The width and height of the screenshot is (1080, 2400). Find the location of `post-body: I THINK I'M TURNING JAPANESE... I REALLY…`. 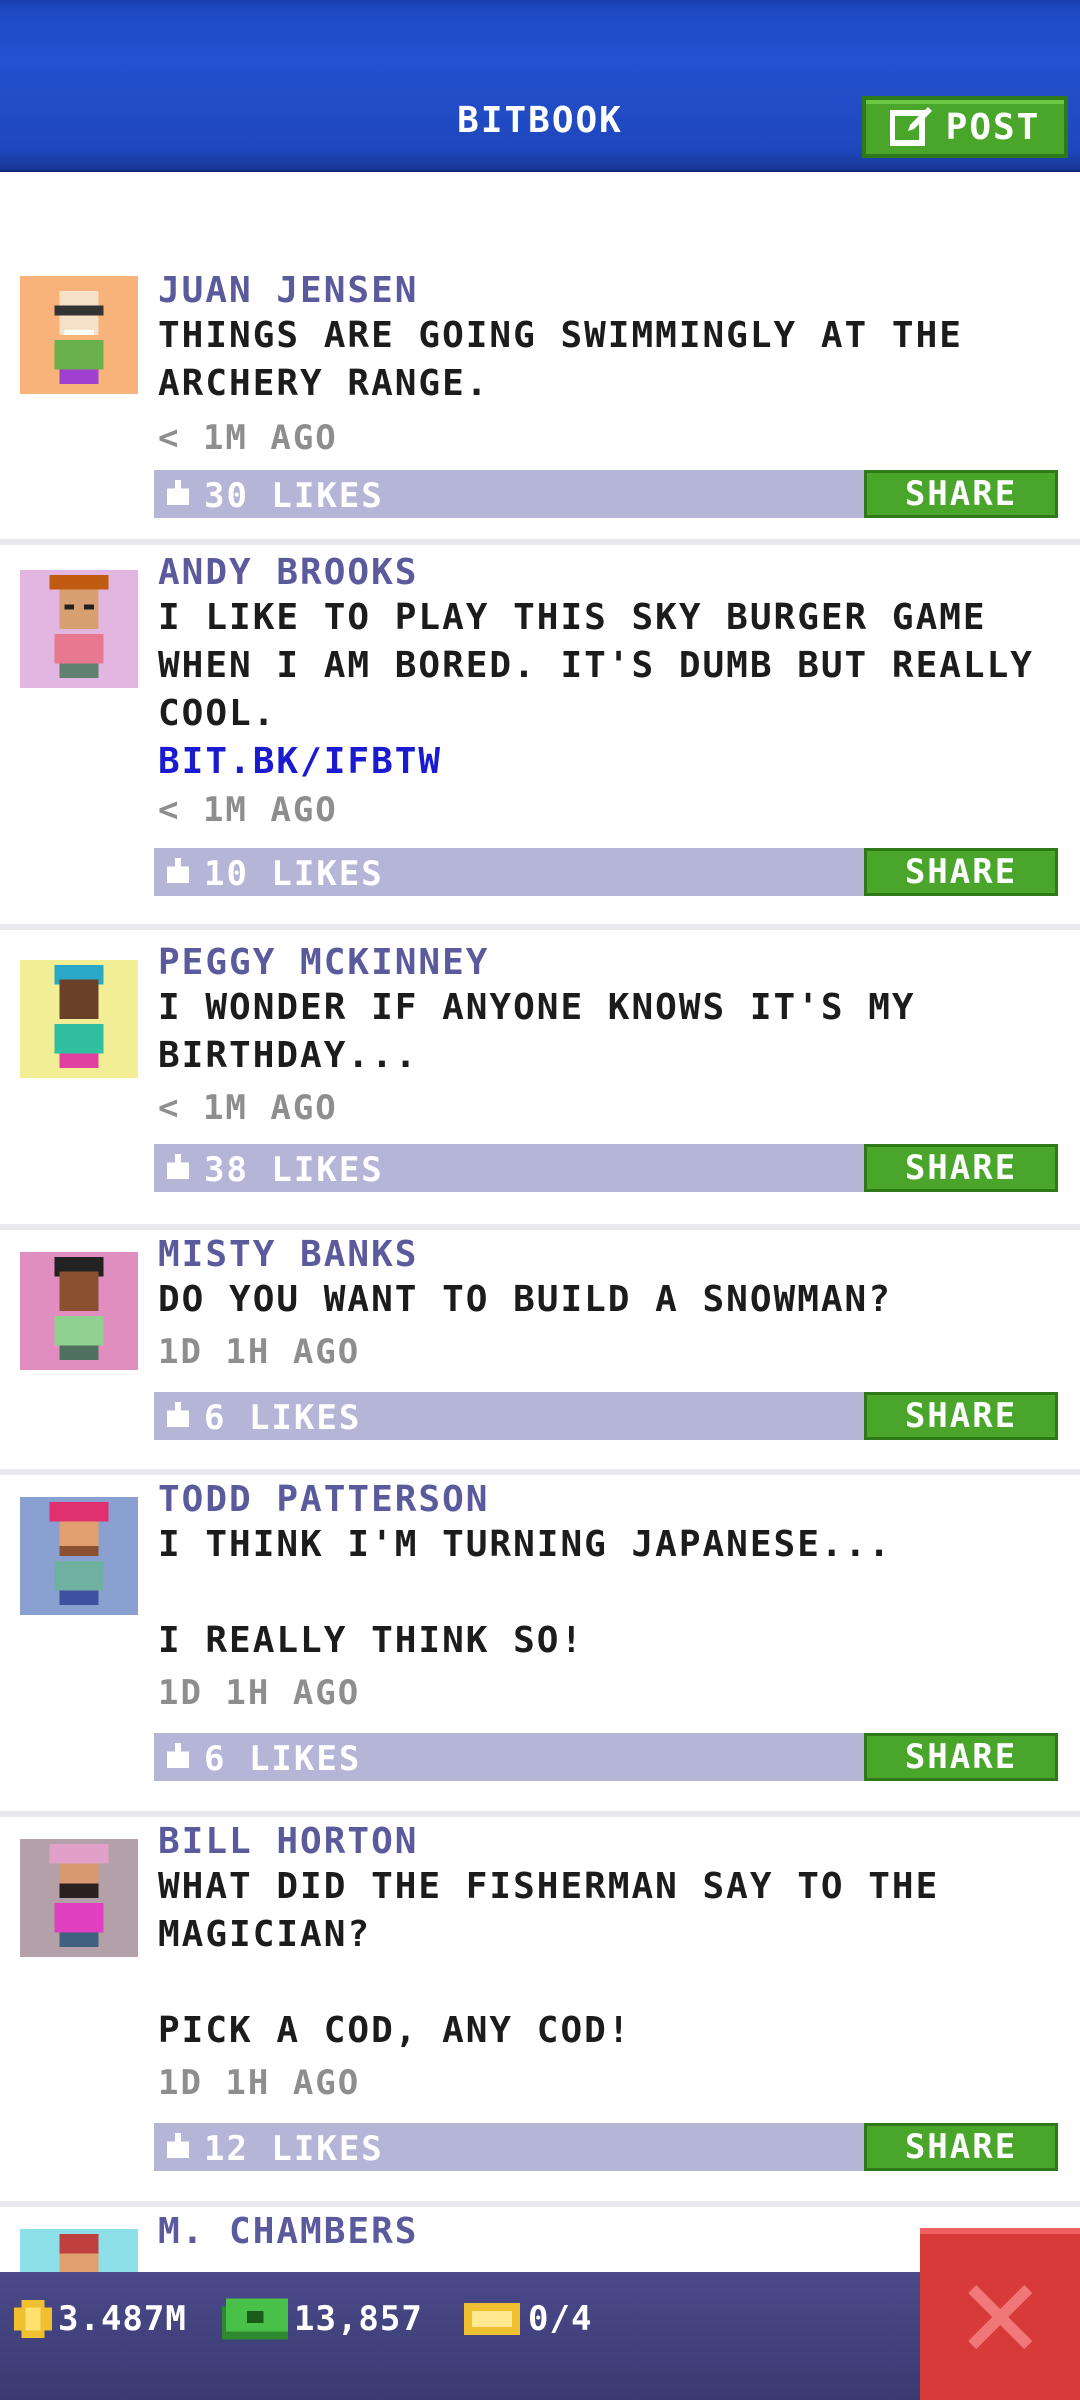

post-body: I THINK I'M TURNING JAPANESE... I REALLY… is located at coordinates (525, 1592).